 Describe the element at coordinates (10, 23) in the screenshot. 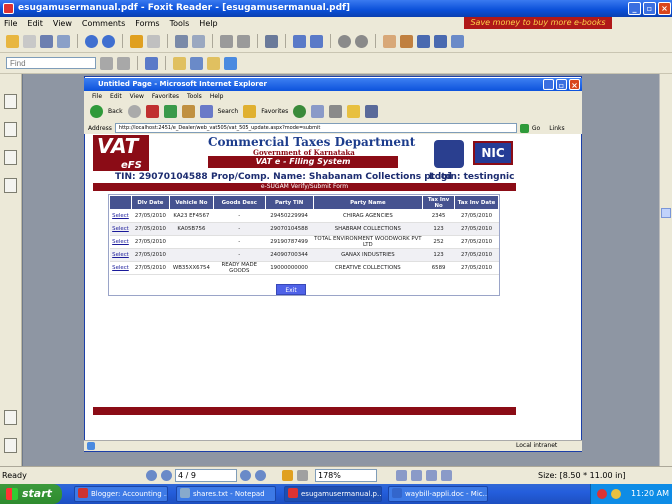

I see `menu-file: File` at that location.